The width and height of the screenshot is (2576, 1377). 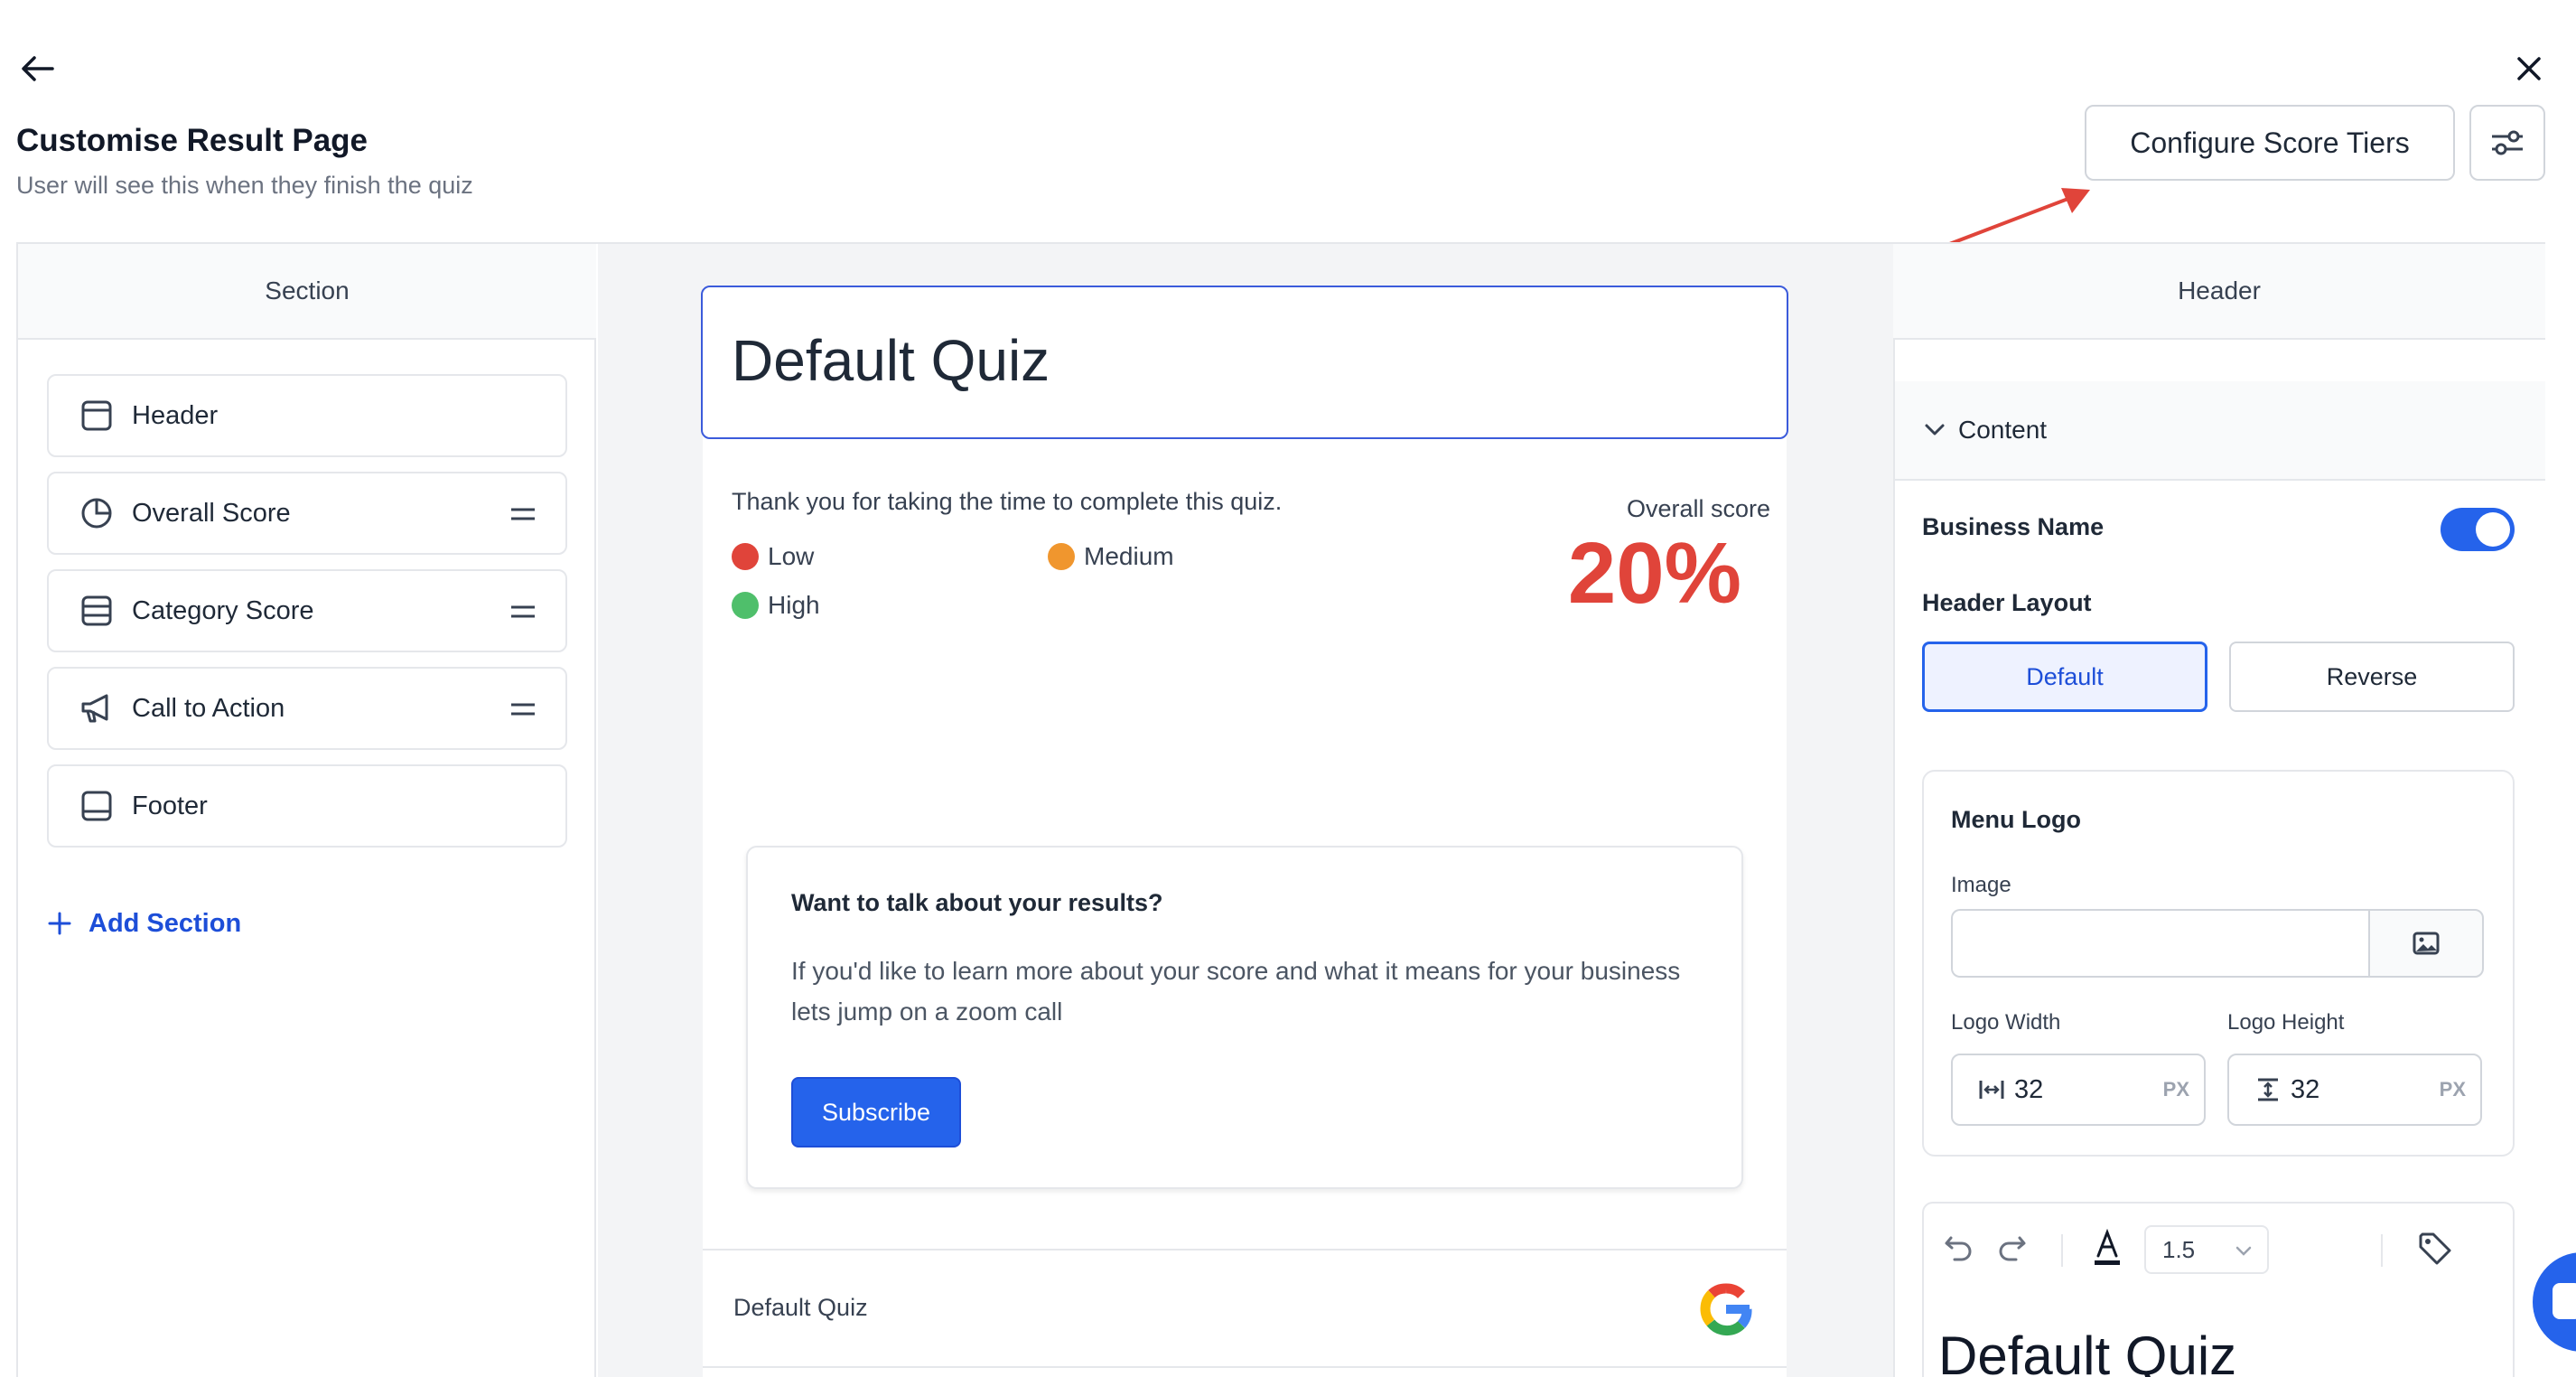 What do you see at coordinates (175, 415) in the screenshot?
I see `section-item-label: Header` at bounding box center [175, 415].